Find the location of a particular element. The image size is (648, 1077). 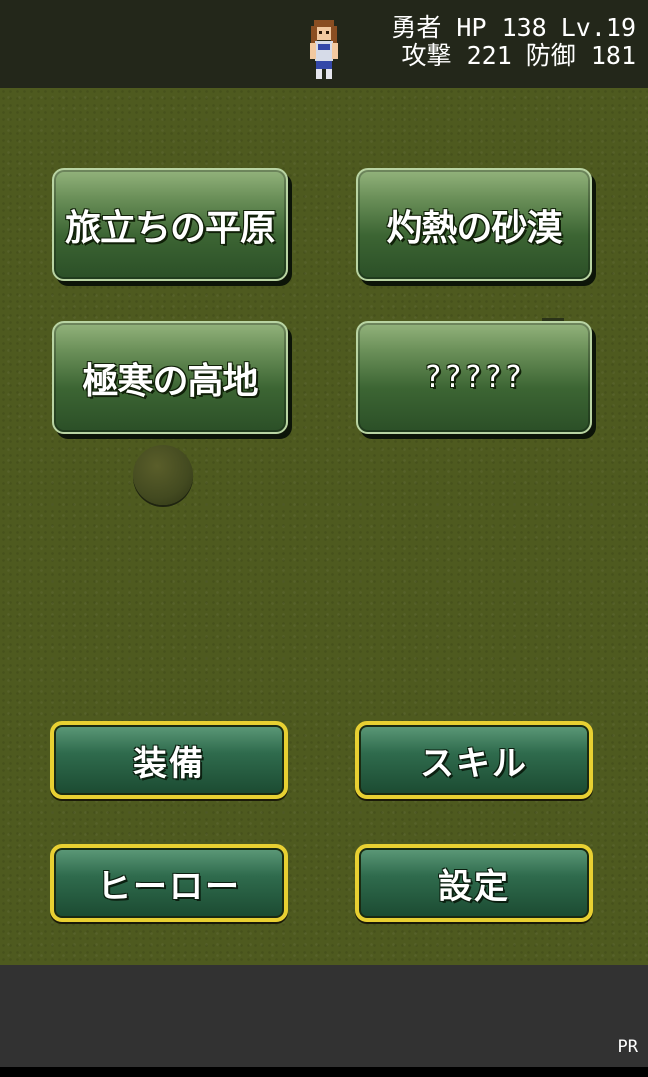

area-label-desert: 灼熱の砂漠 is located at coordinates (474, 228).